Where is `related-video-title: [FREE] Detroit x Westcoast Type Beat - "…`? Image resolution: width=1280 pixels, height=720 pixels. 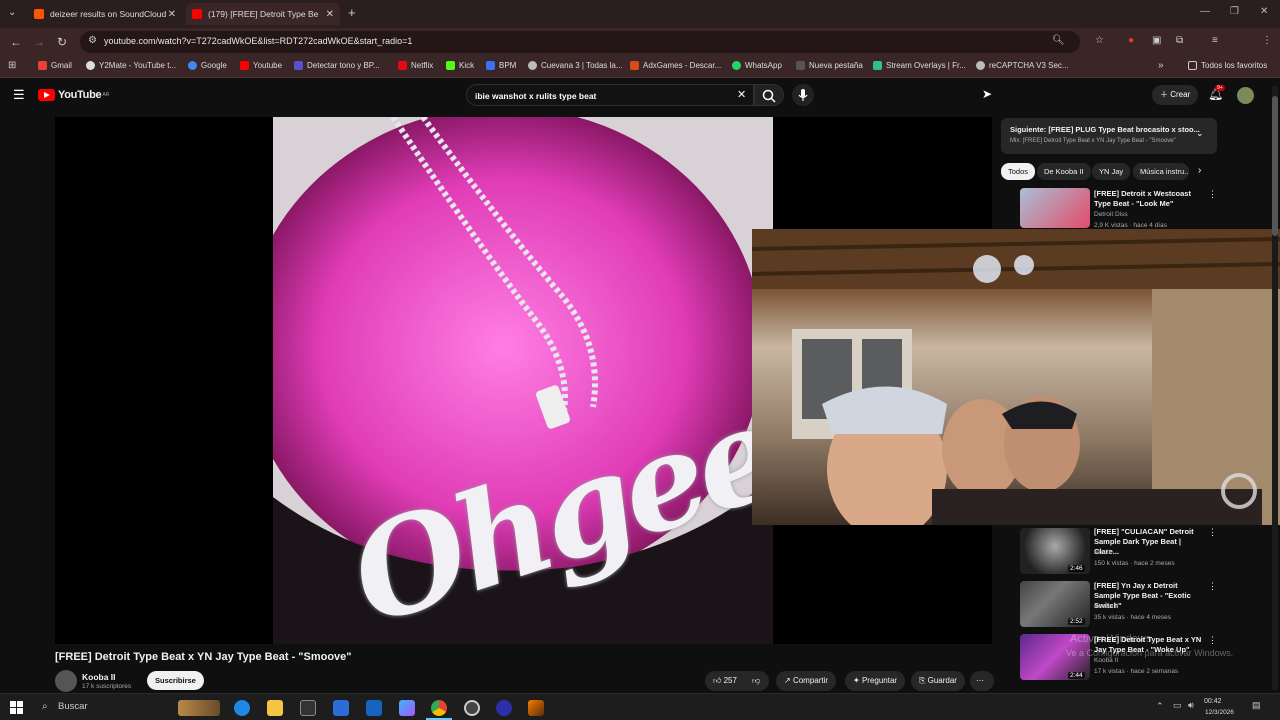
related-video-title: [FREE] Detroit x Westcoast Type Beat - "… is located at coordinates (1149, 199).